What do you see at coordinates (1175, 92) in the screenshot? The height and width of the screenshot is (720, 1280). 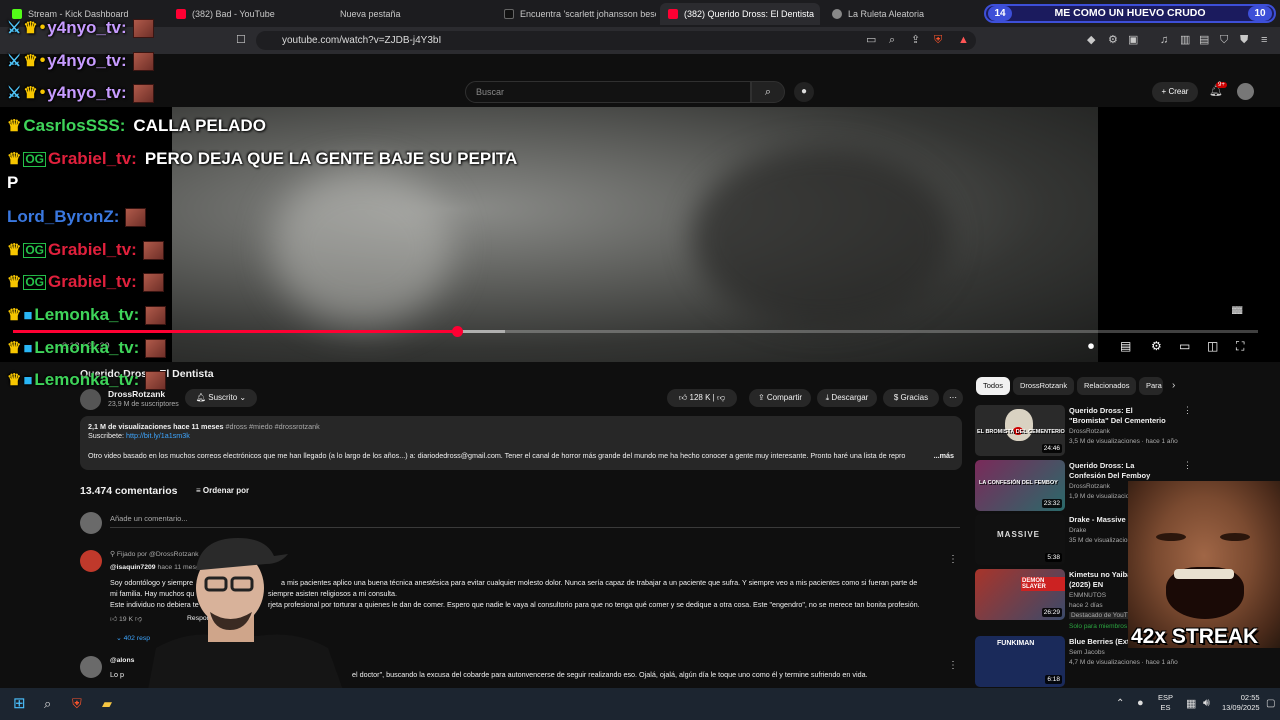 I see `create-button: + Crear` at bounding box center [1175, 92].